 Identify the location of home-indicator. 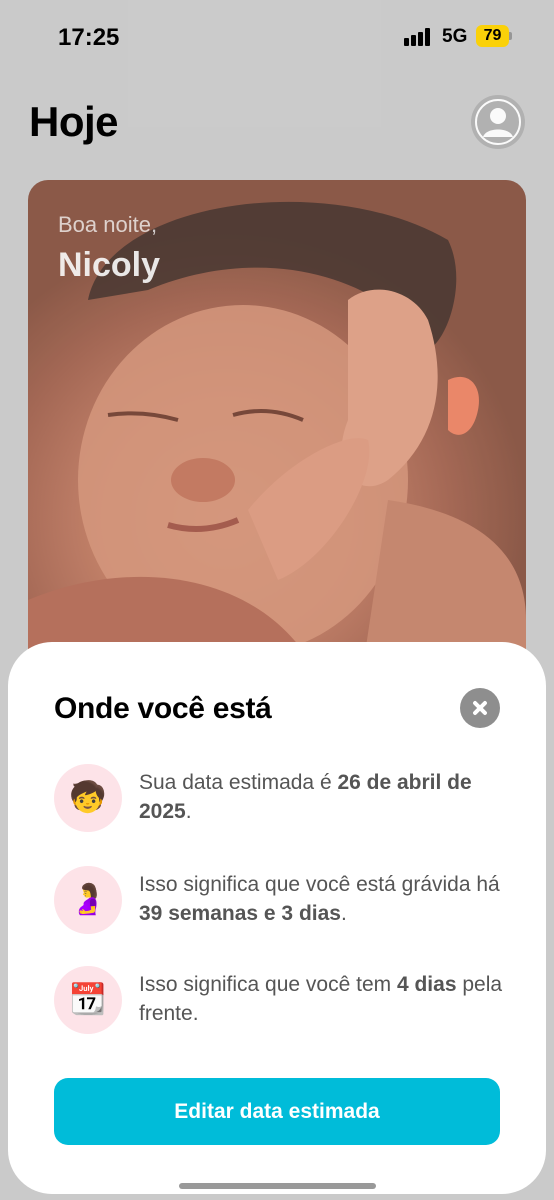
(277, 1186).